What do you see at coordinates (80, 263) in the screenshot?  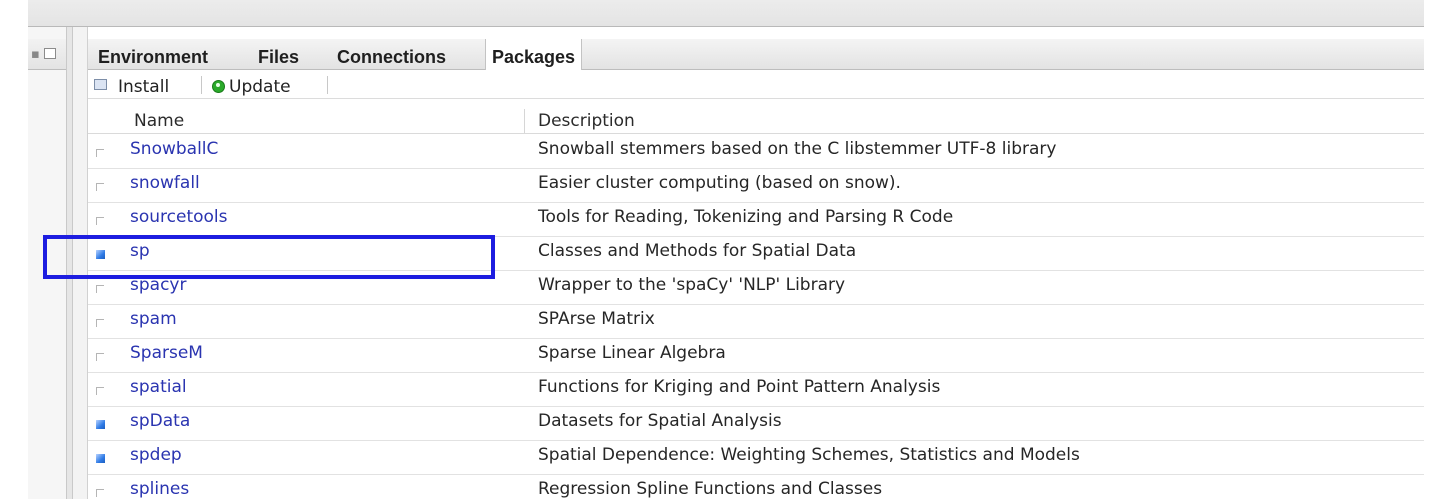 I see `row-gutter` at bounding box center [80, 263].